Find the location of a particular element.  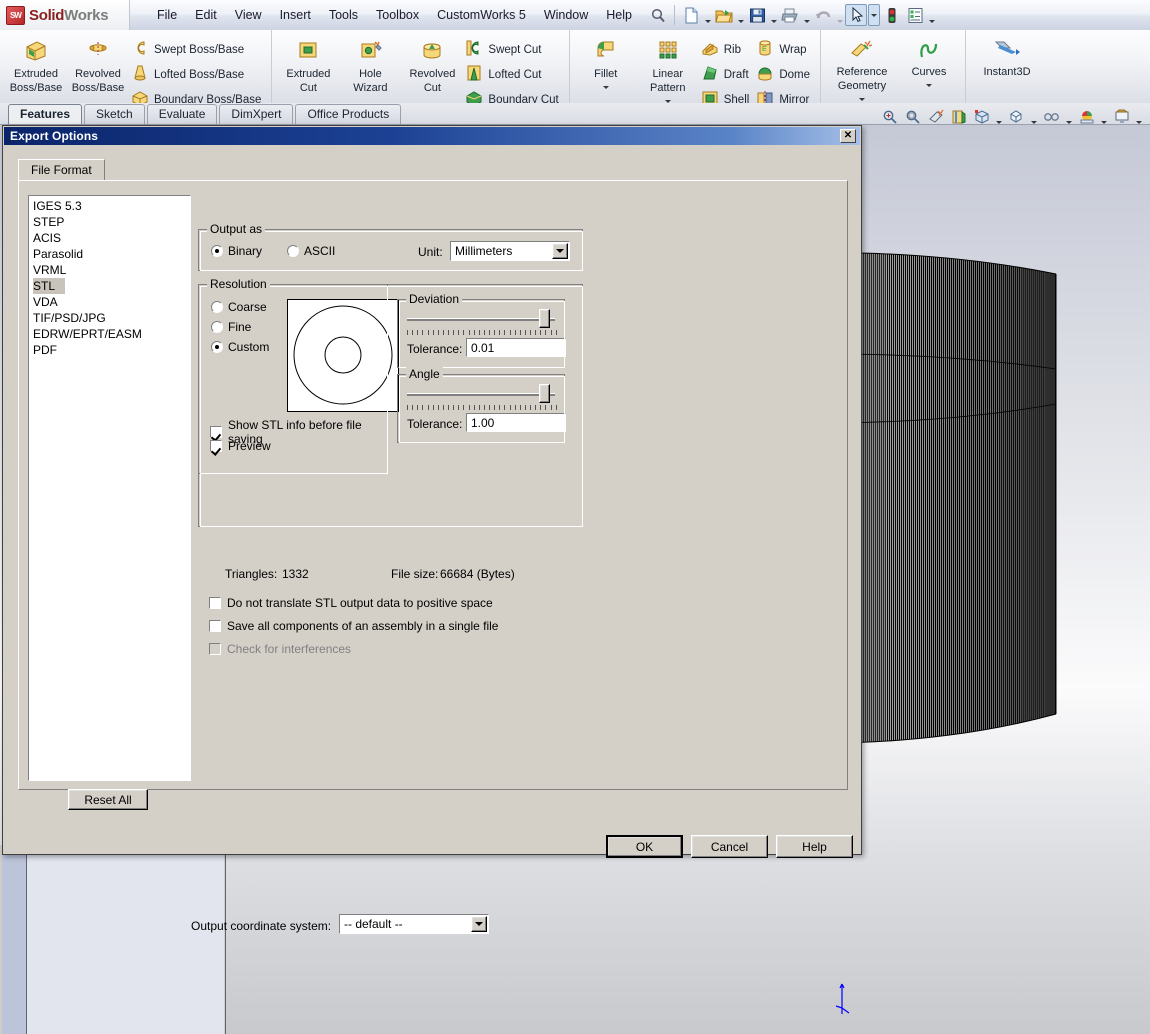

print-dropdown is located at coordinates (806, 15).